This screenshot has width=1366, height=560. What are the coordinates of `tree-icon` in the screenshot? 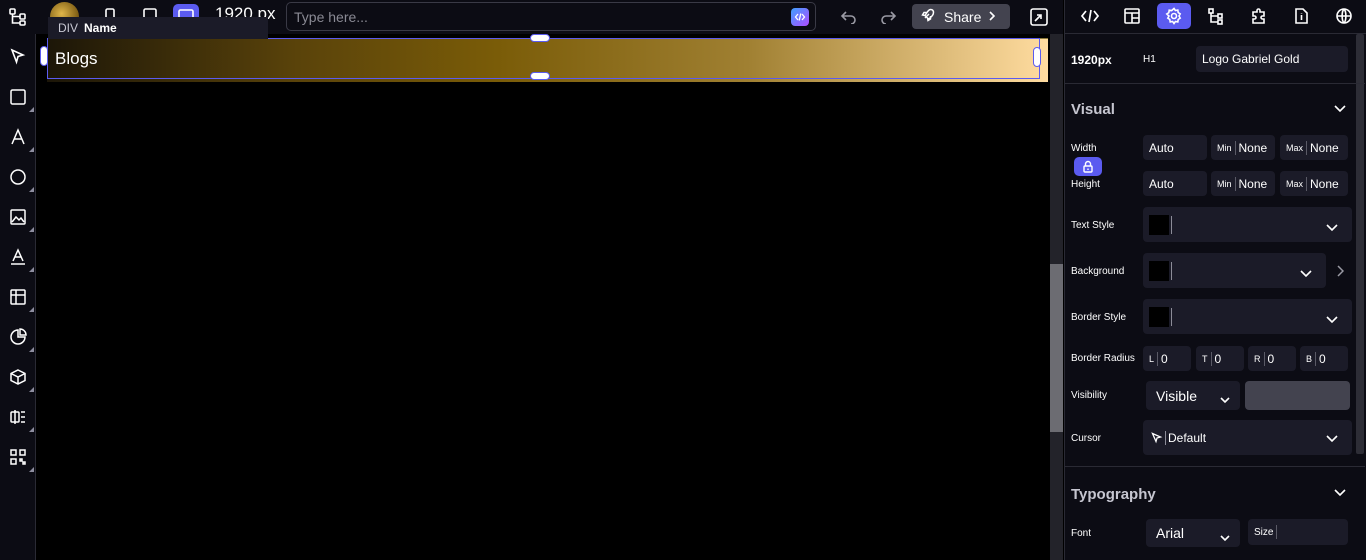 It's located at (18, 17).